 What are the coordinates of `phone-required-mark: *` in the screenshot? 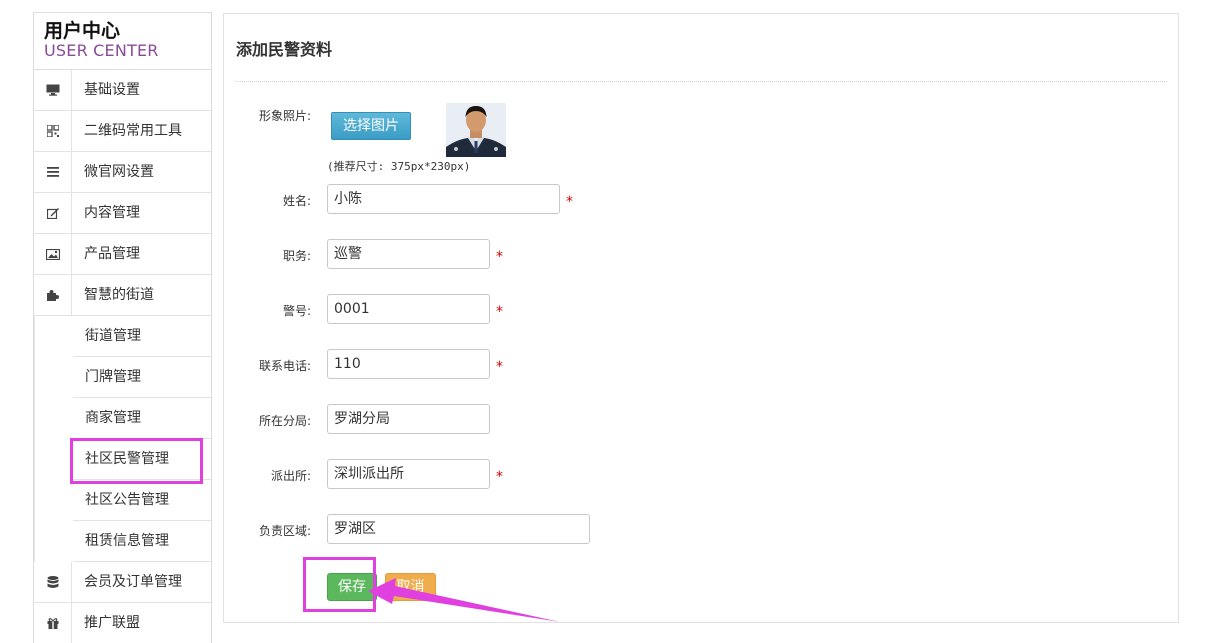 It's located at (499, 367).